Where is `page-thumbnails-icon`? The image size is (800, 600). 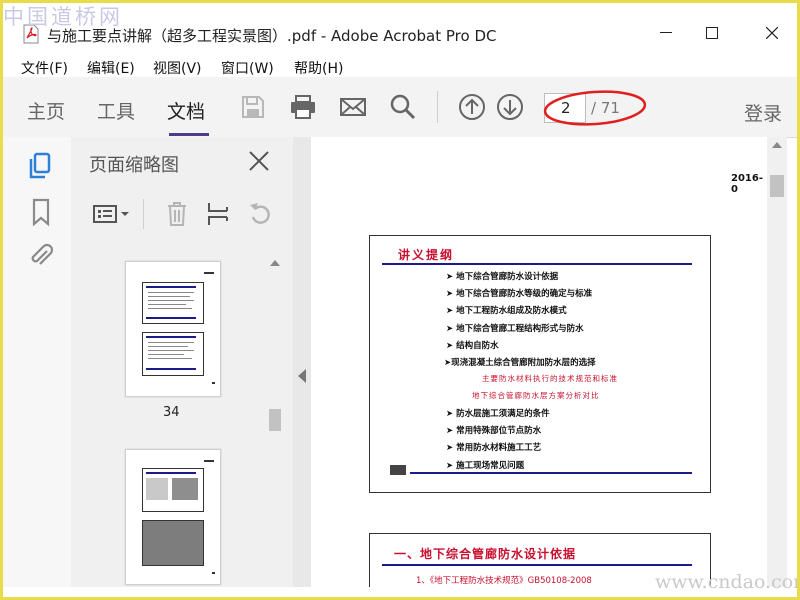
page-thumbnails-icon is located at coordinates (41, 166).